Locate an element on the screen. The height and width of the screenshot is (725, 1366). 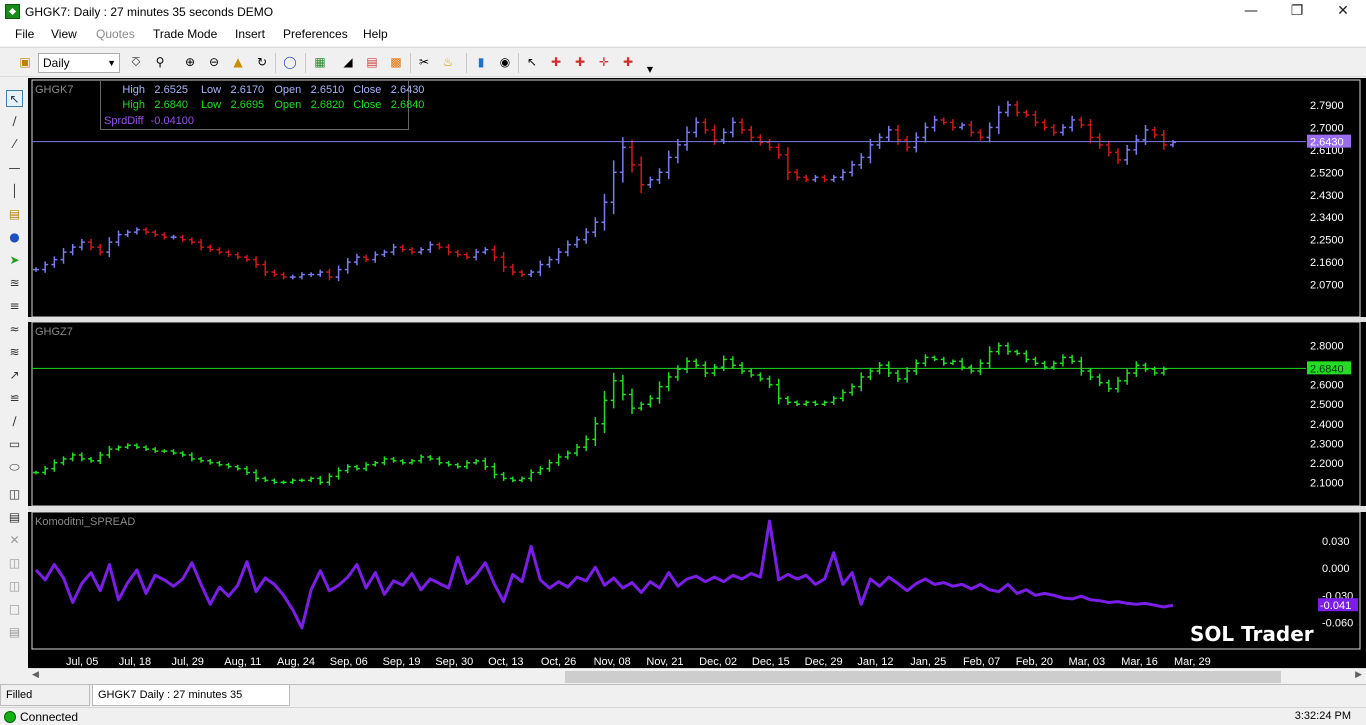
indicator-icon: ▦ is located at coordinates (320, 62).